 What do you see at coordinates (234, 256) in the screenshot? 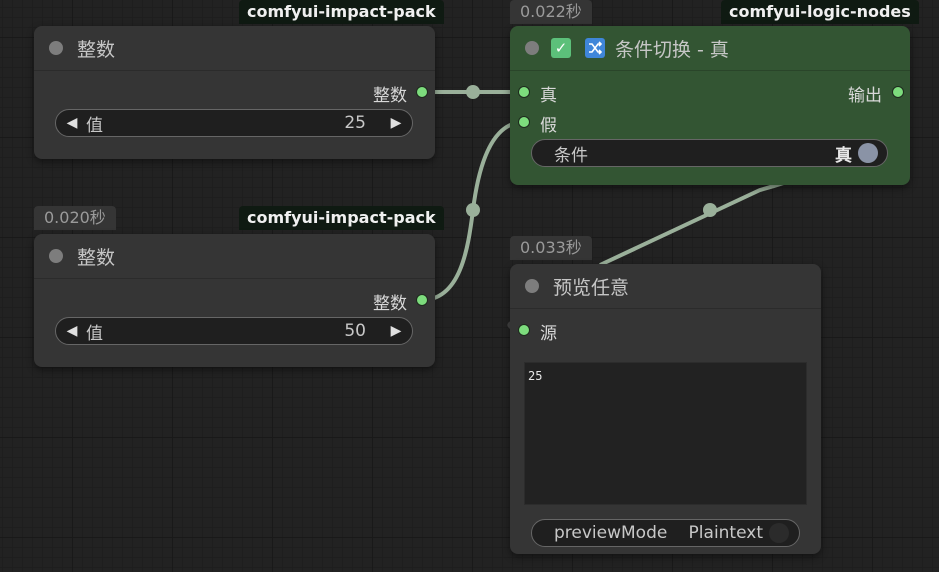
I see `node-int-b-title-bar: 整数` at bounding box center [234, 256].